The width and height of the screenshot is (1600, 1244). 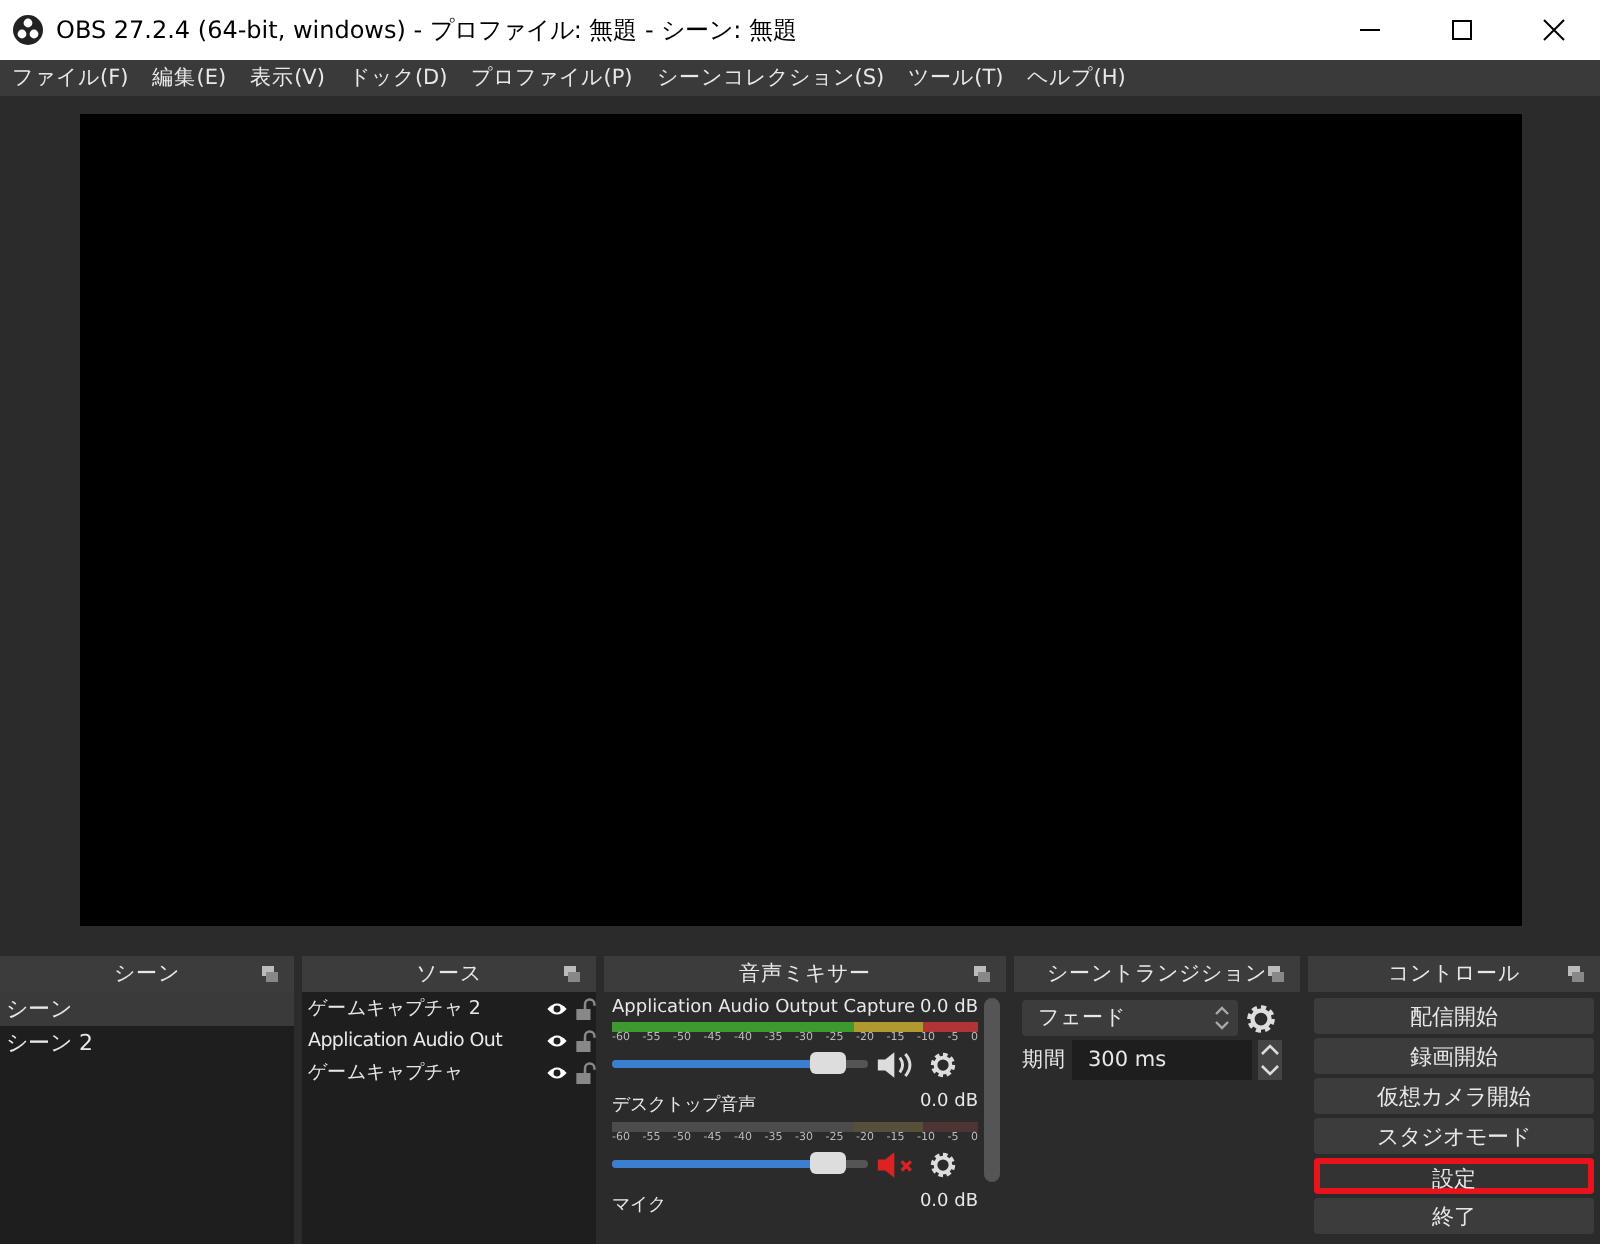 I want to click on channel-name: Application Audio Output Capture, so click(x=763, y=1008).